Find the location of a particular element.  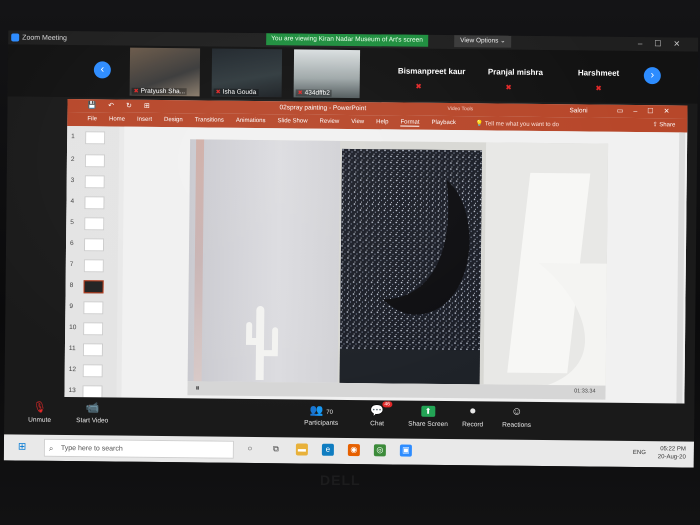

share-screen-button: ⬆ Share Screen is located at coordinates (428, 416).